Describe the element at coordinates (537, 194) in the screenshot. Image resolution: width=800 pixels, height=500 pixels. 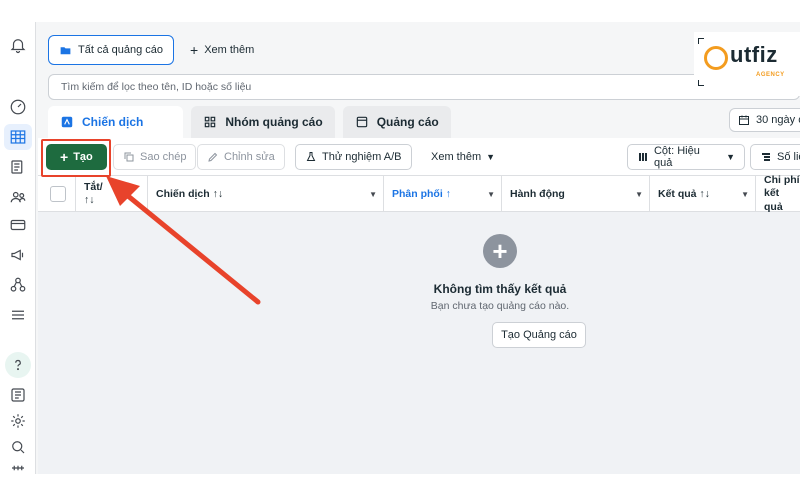
I see `column-actions-label: Hành động` at that location.